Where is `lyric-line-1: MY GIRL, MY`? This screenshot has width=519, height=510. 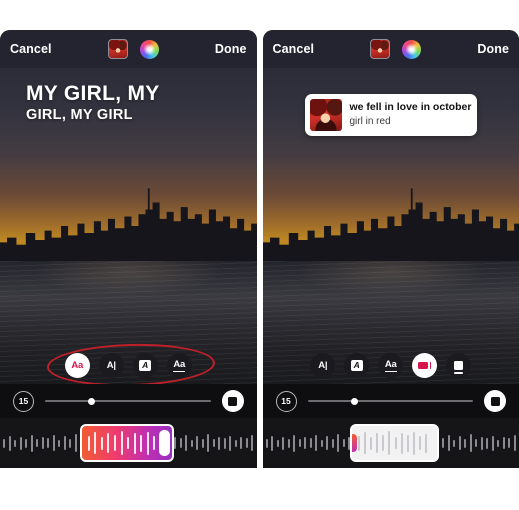
lyric-line-1: MY GIRL, MY is located at coordinates (93, 93).